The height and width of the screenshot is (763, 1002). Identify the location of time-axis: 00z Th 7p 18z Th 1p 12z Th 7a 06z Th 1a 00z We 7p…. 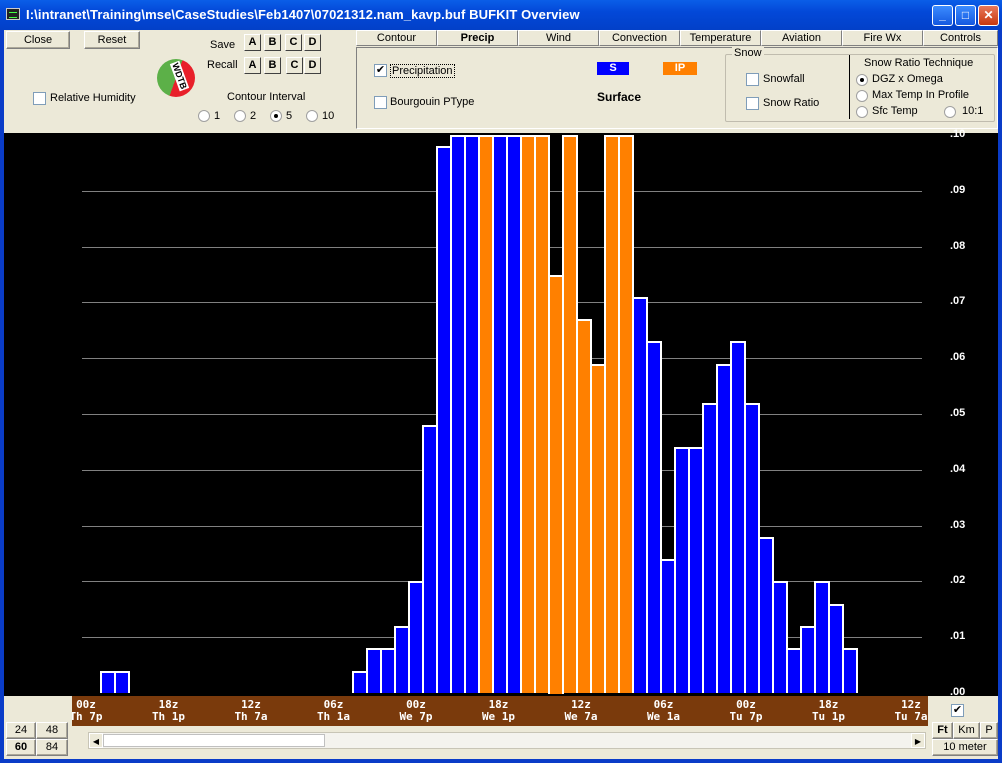
(500, 711).